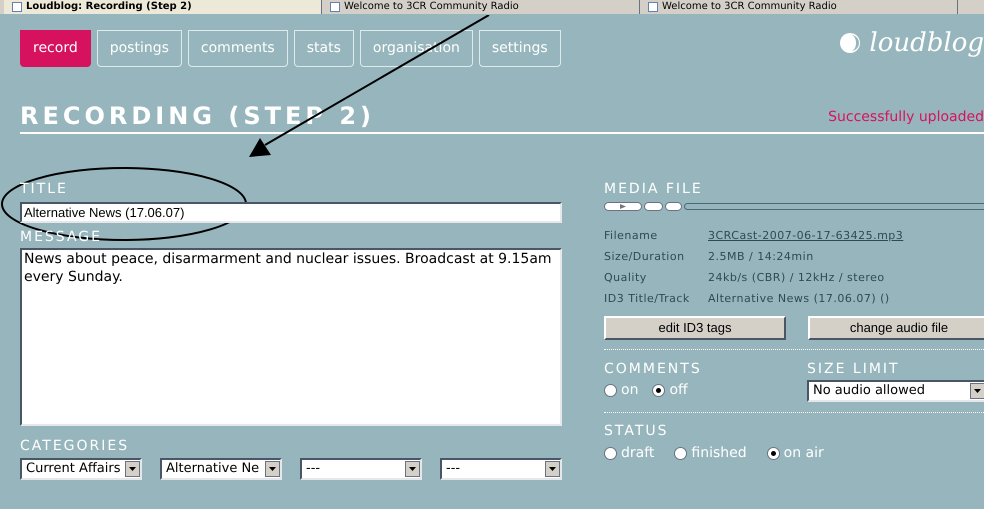 The width and height of the screenshot is (984, 509). Describe the element at coordinates (637, 431) in the screenshot. I see `section-label: STATUS` at that location.